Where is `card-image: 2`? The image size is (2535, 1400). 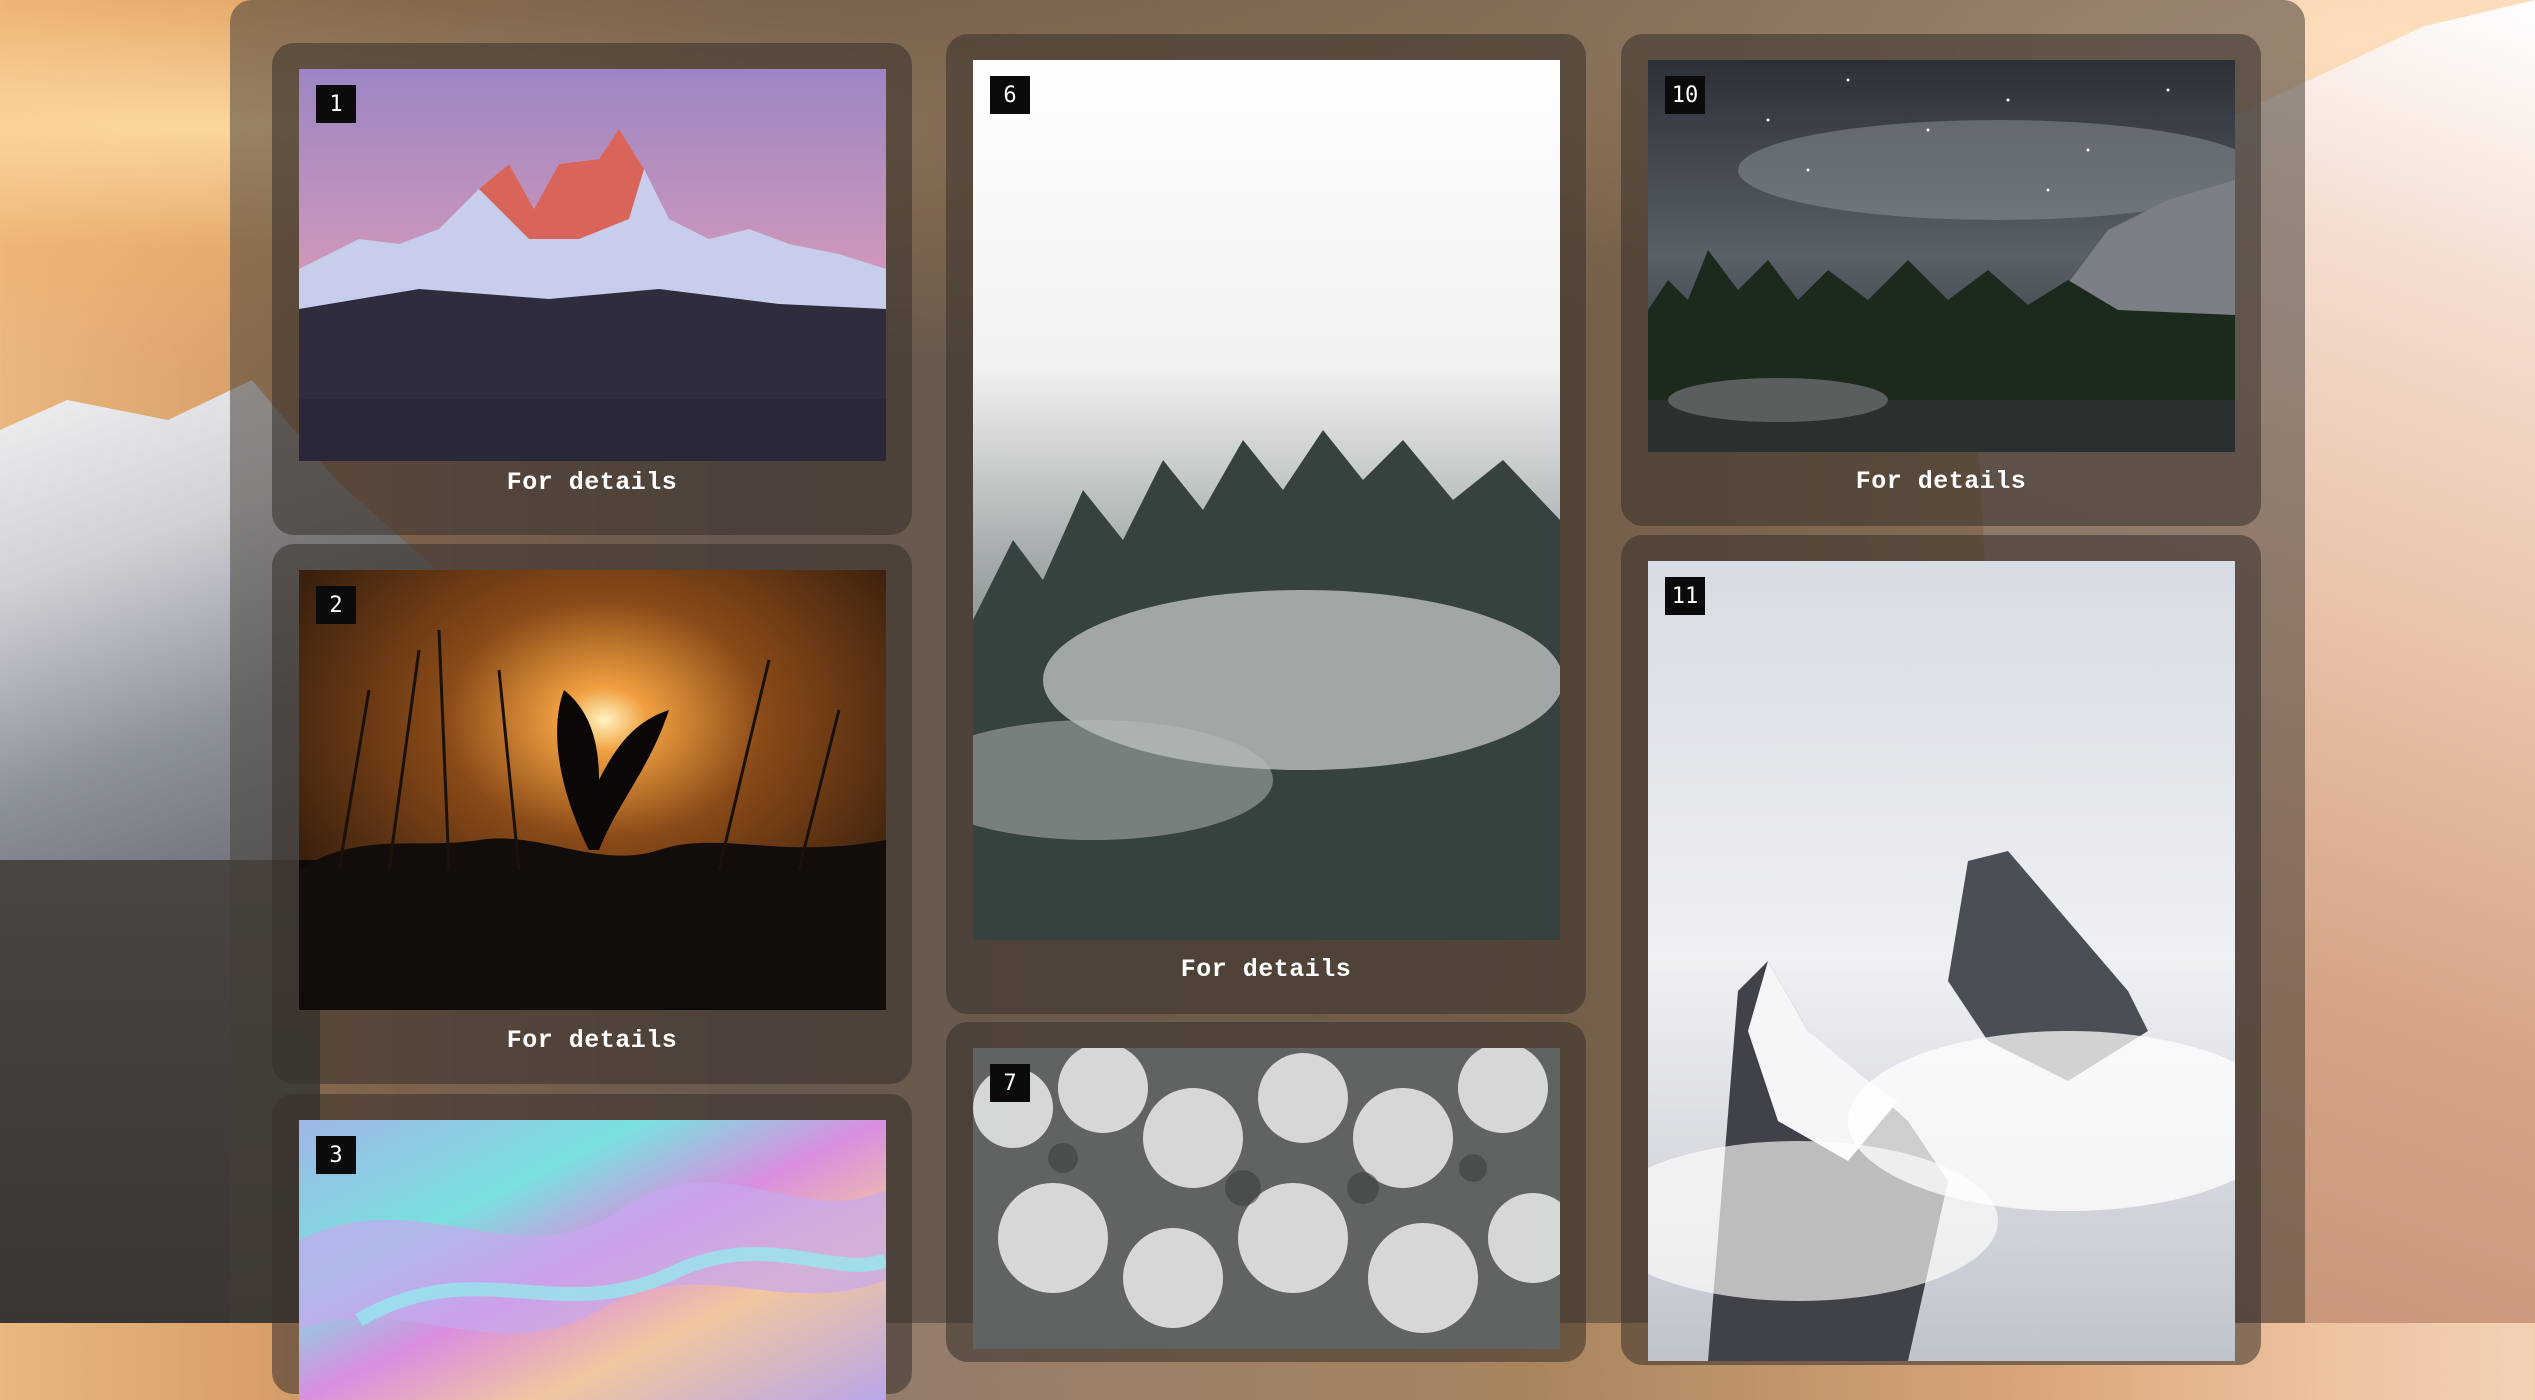 card-image: 2 is located at coordinates (592, 790).